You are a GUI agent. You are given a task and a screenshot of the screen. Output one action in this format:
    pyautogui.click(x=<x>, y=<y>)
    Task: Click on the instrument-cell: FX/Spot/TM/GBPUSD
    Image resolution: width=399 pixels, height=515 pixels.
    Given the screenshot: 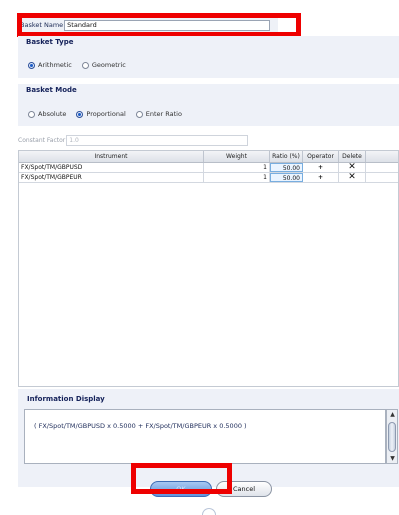 What is the action you would take?
    pyautogui.click(x=111, y=167)
    